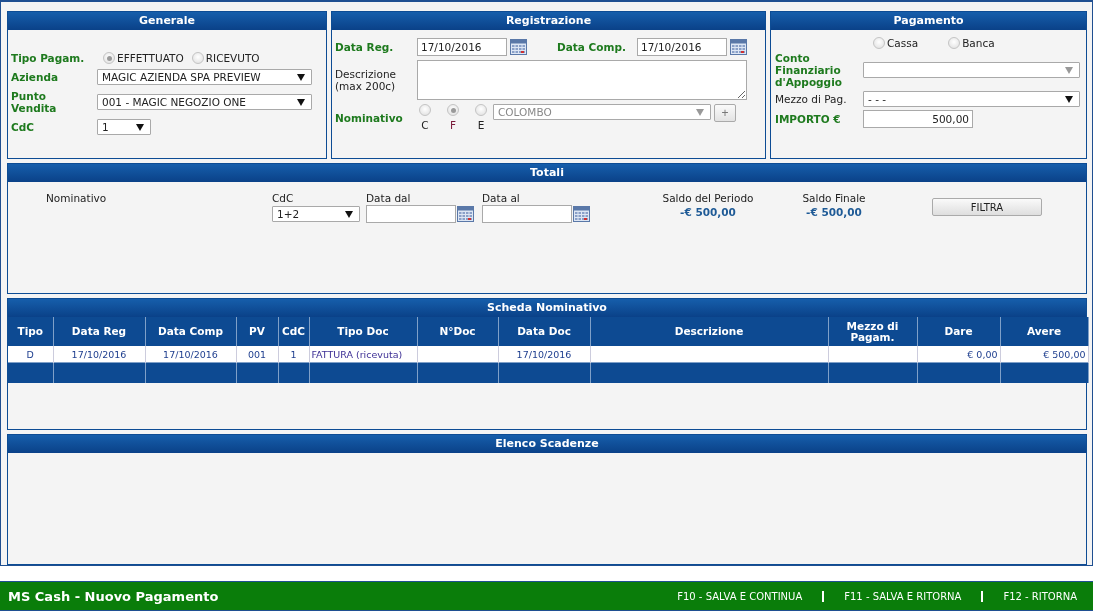  What do you see at coordinates (971, 70) in the screenshot?
I see `conto-select` at bounding box center [971, 70].